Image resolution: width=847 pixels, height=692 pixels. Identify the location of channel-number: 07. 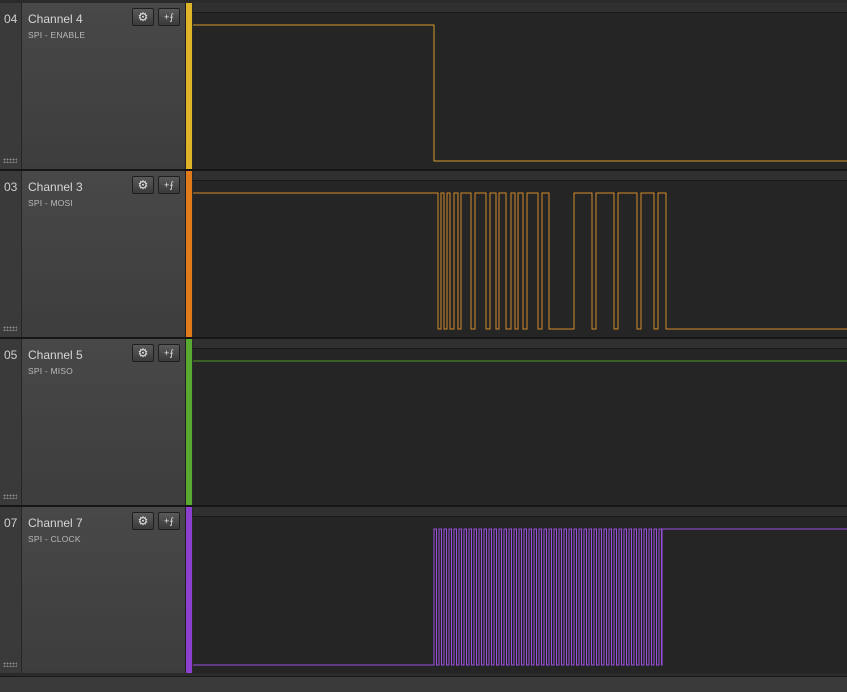
(11, 523).